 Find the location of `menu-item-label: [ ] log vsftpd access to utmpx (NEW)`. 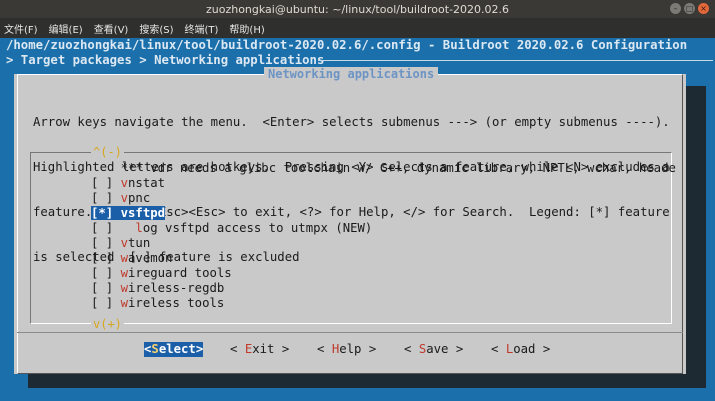

menu-item-label: [ ] log vsftpd access to utmpx (NEW) is located at coordinates (231, 228).